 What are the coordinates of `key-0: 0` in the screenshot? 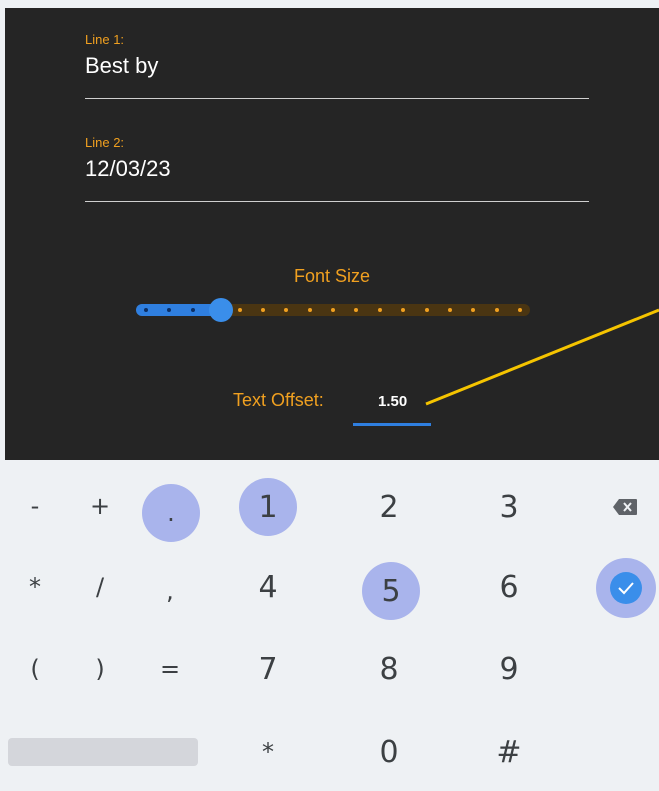 It's located at (389, 752).